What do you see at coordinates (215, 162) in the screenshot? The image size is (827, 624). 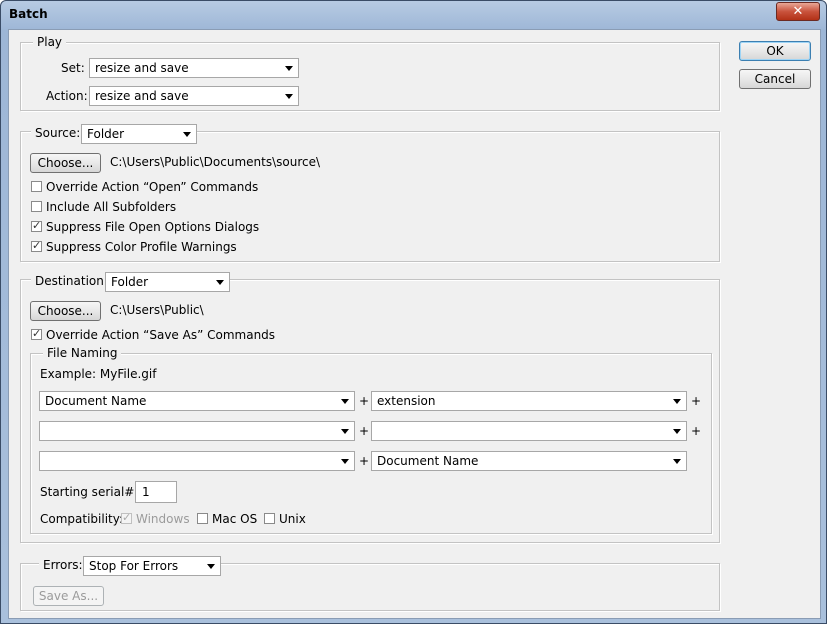 I see `source-path: C:\Users\Public\Documents\source\` at bounding box center [215, 162].